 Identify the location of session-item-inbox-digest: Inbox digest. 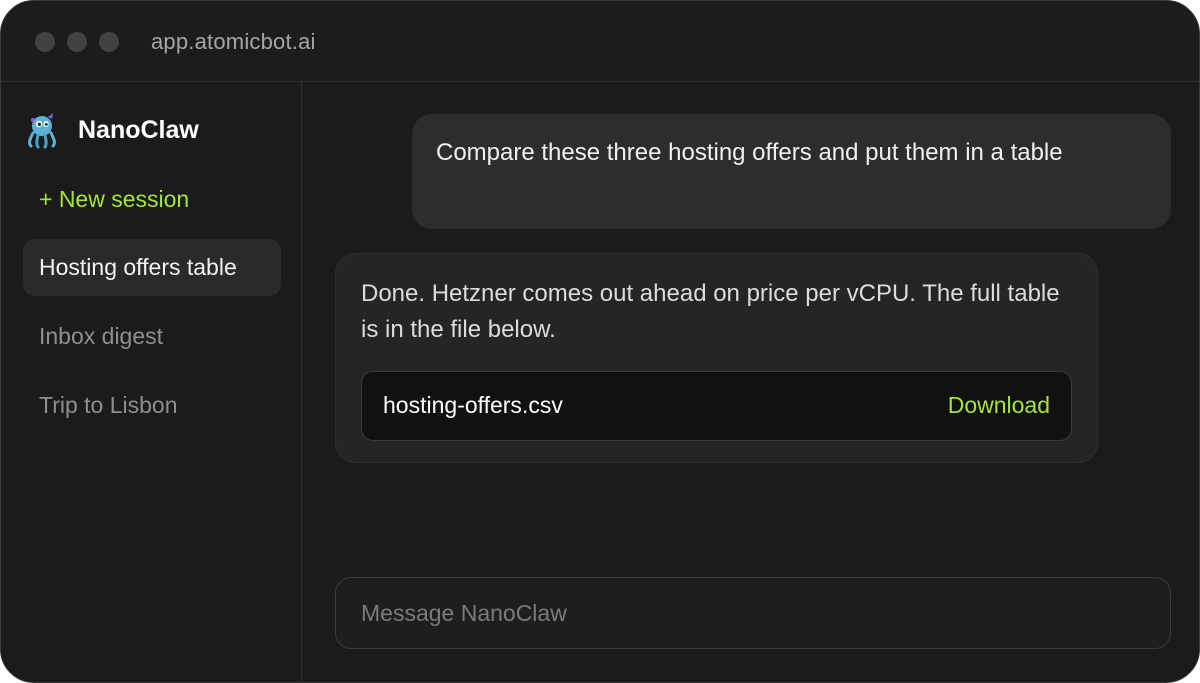
(152, 336).